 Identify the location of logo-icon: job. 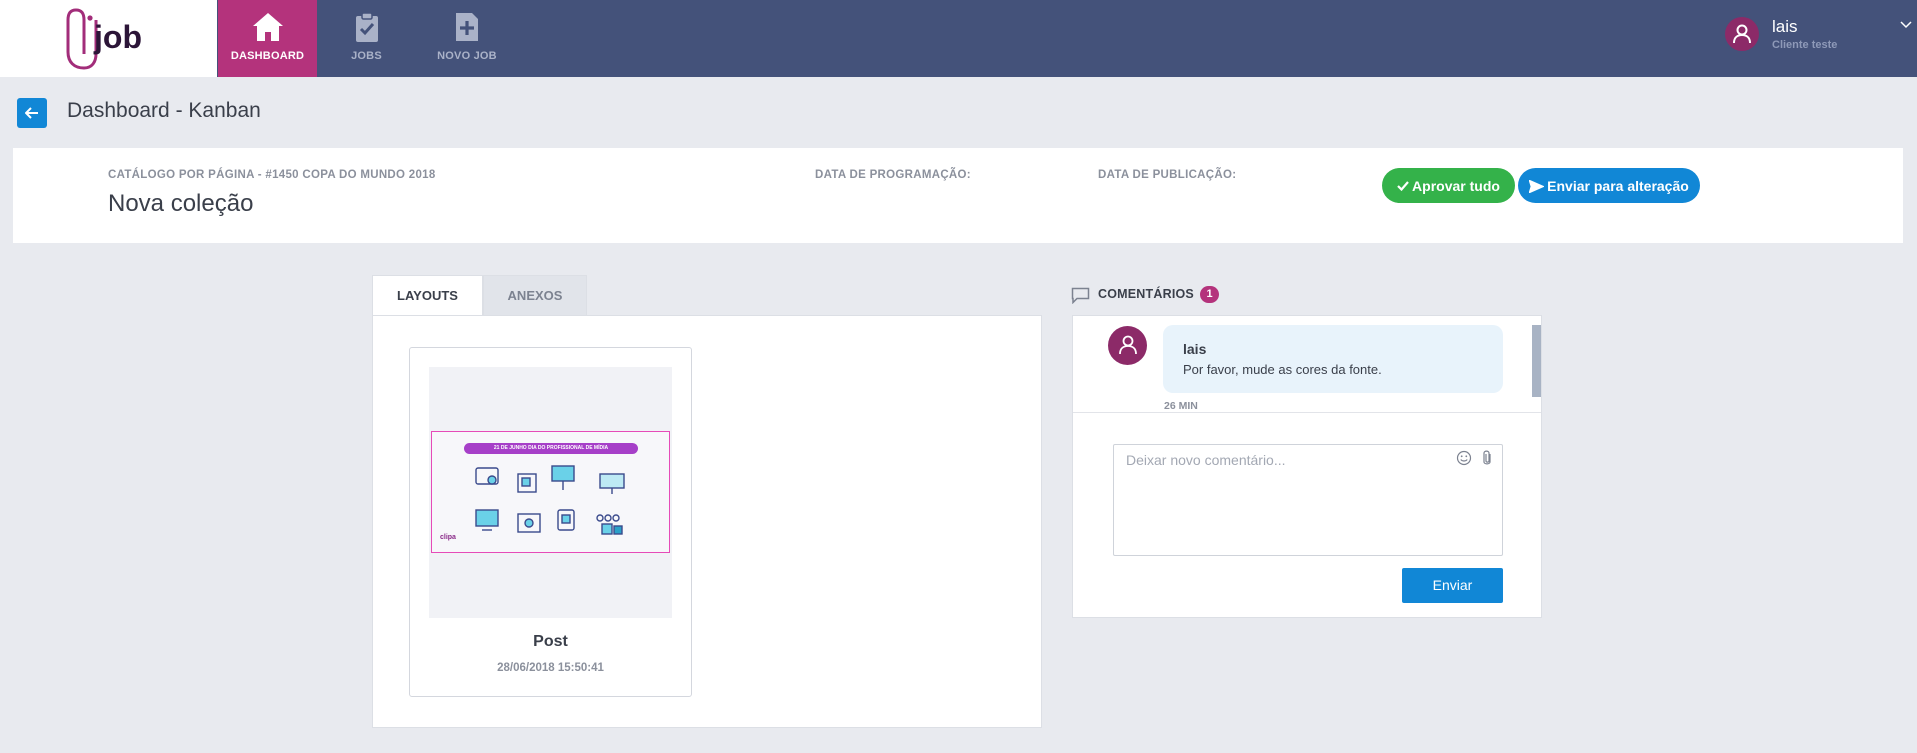
(104, 39).